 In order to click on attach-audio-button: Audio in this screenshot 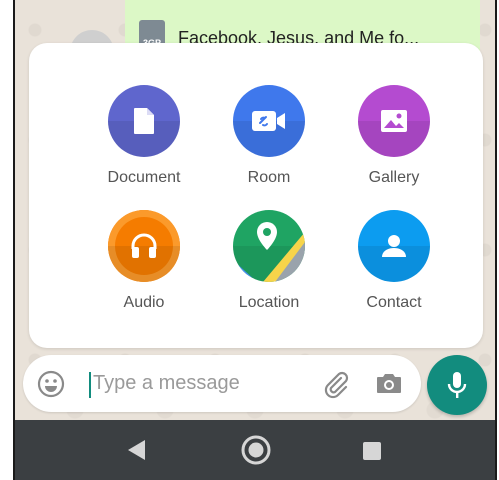, I will do `click(144, 261)`.